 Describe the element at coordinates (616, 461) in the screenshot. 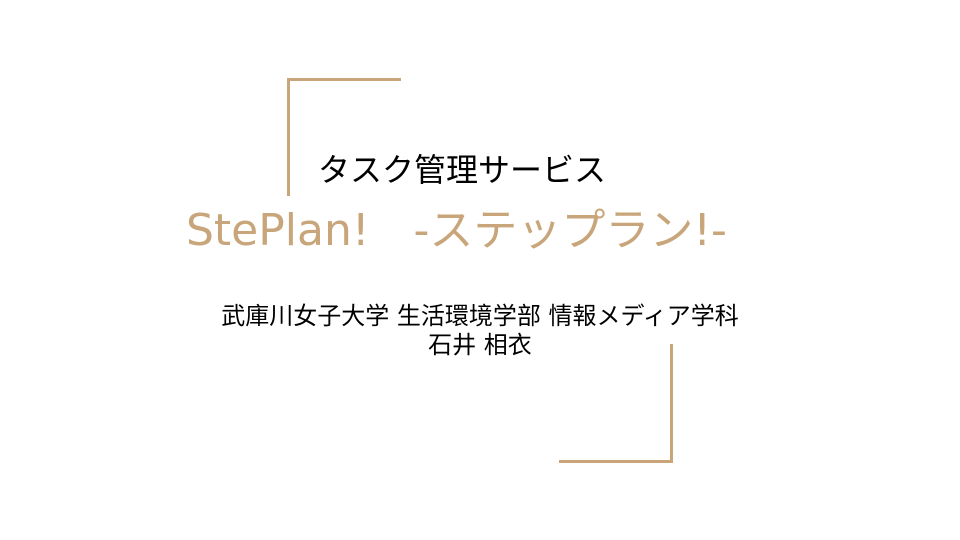

I see `bottom-right-bracket-horizontal` at that location.